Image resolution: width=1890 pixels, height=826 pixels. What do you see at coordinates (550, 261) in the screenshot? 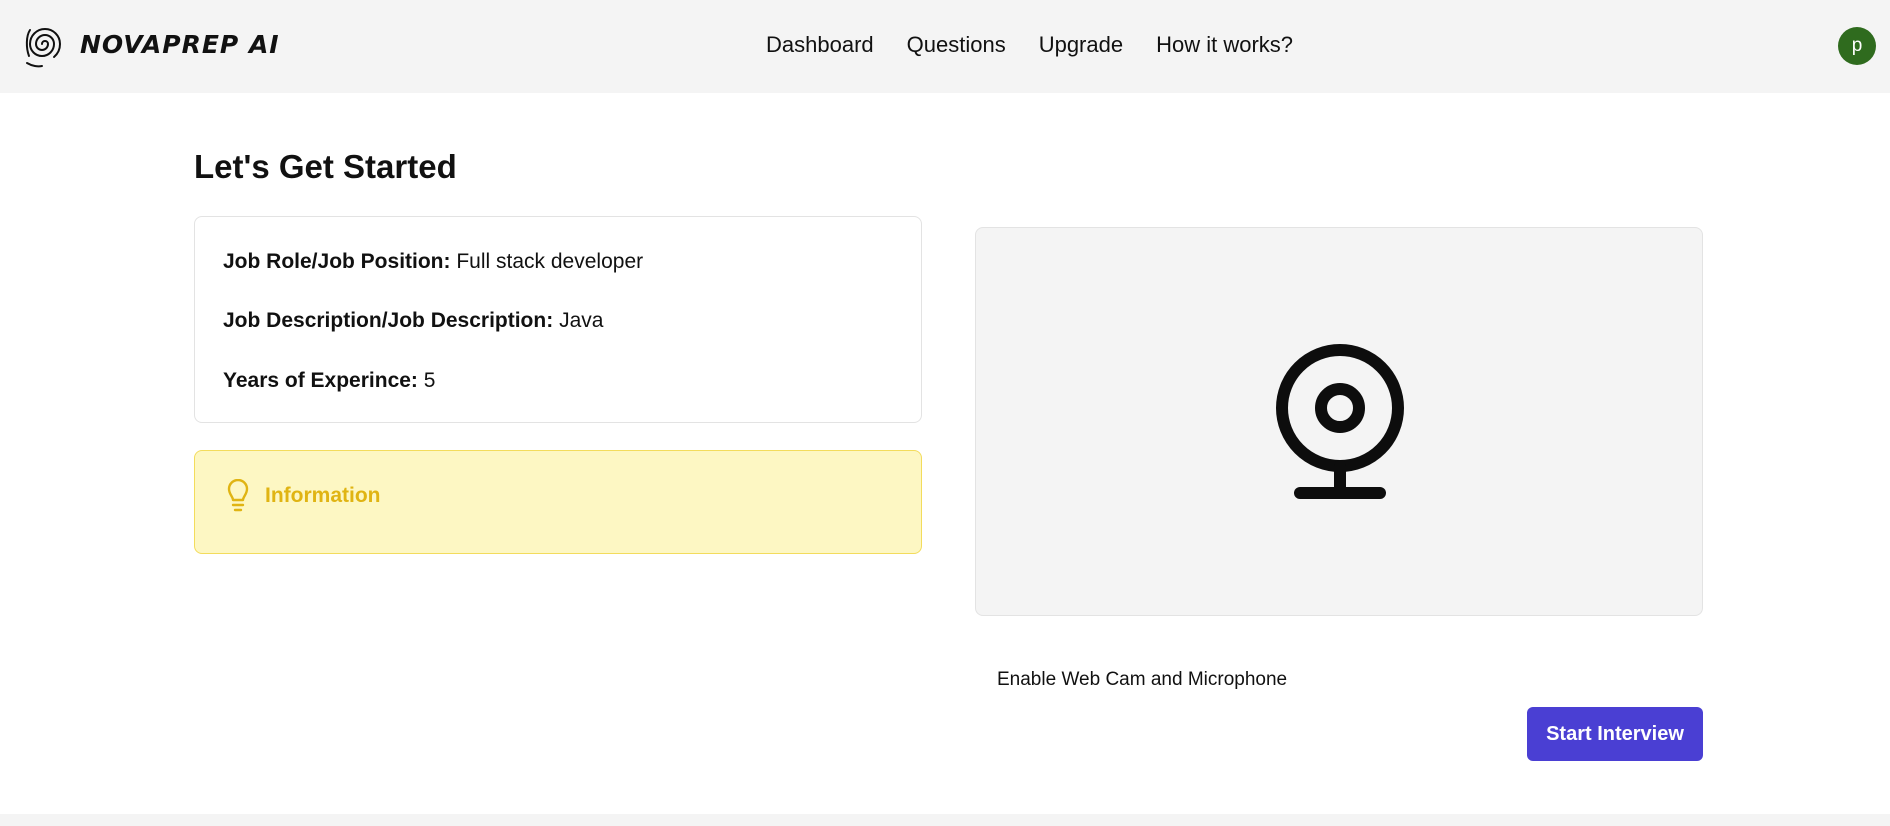
I see `job-role-value: Full stack developer` at bounding box center [550, 261].